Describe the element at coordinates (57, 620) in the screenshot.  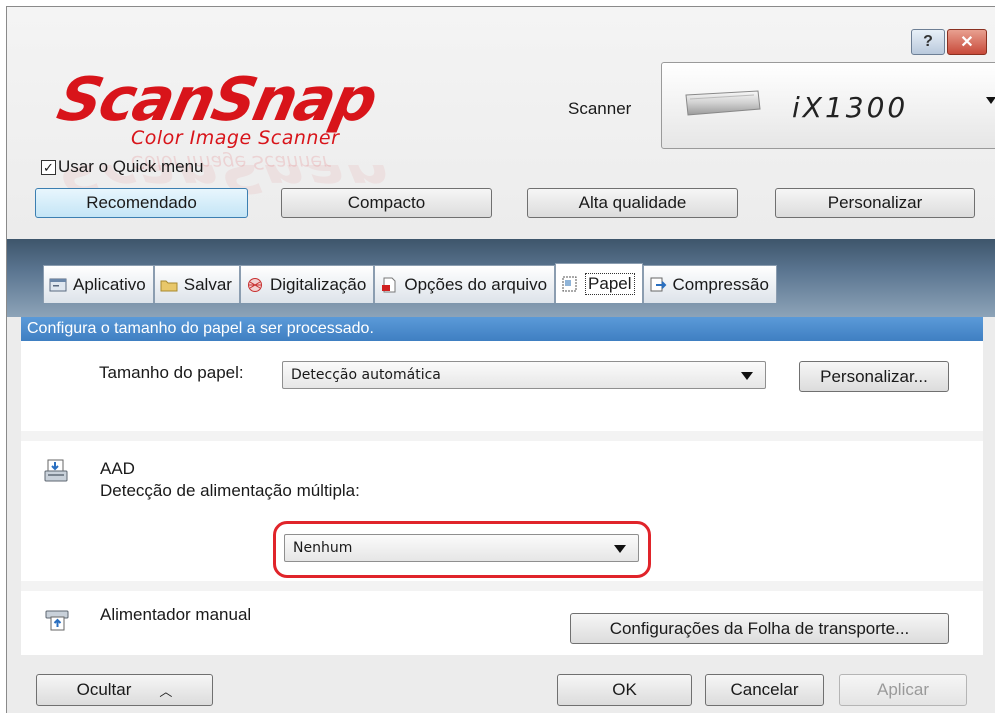
I see `manual-feeder-icon` at that location.